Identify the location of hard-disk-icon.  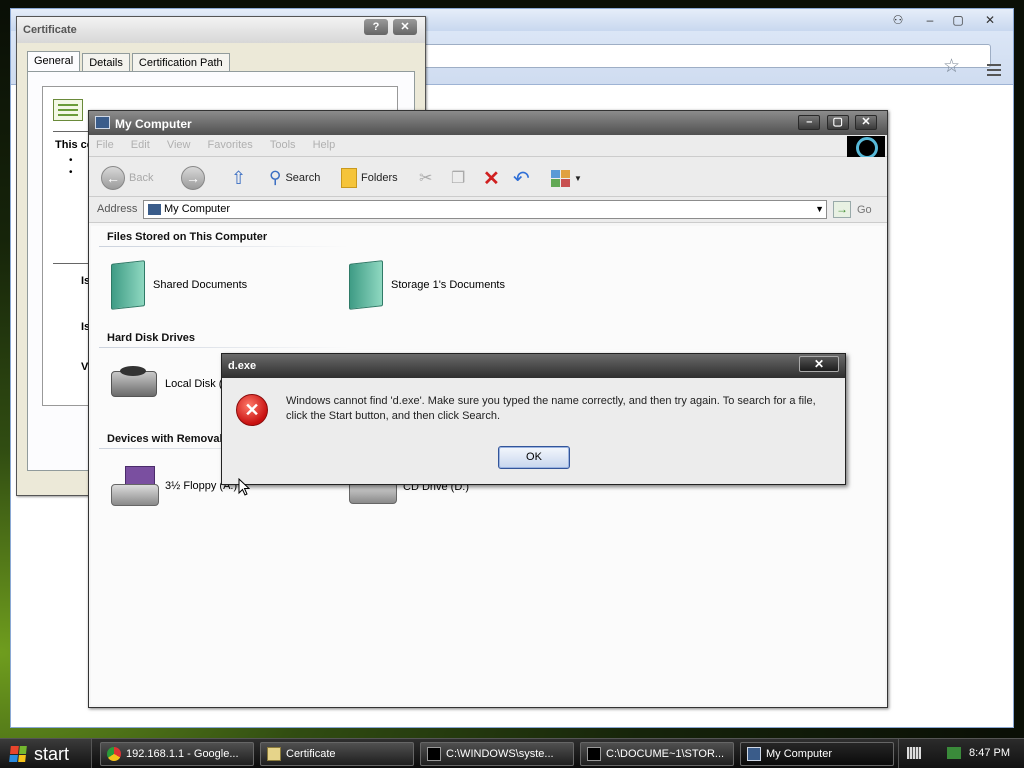
(134, 381).